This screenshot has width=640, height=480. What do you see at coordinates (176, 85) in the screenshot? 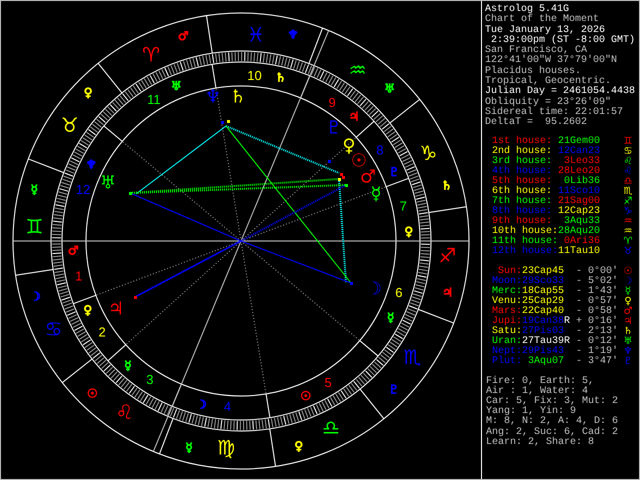
I see `house-ruler-glyph: ♅` at bounding box center [176, 85].